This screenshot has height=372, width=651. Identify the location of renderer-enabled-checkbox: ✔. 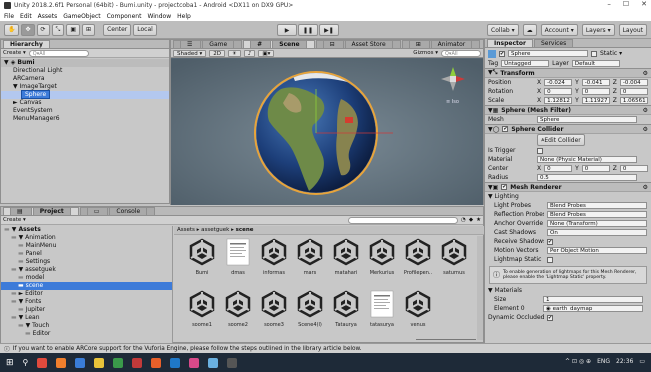
(504, 187).